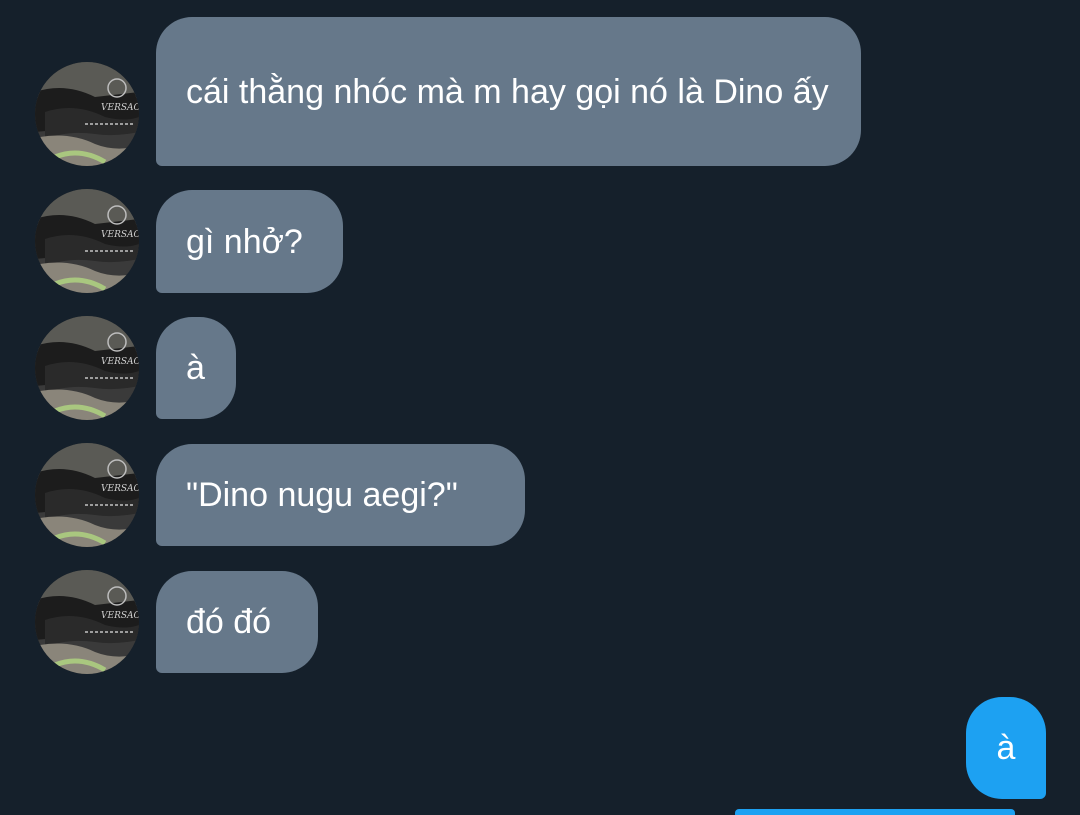 Image resolution: width=1080 pixels, height=815 pixels. I want to click on incoming-message-bubble: "Dino nugu aegi?", so click(340, 495).